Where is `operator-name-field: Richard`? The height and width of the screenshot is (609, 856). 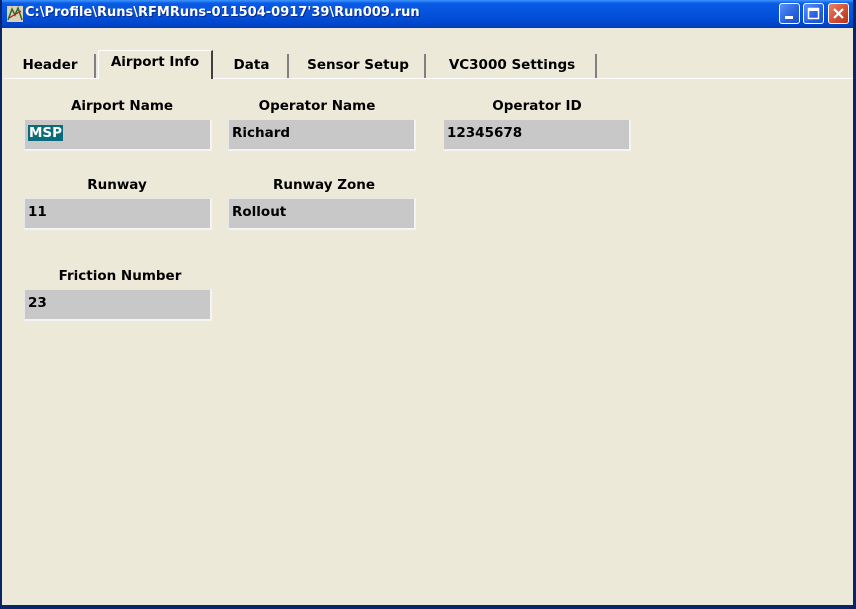
operator-name-field: Richard is located at coordinates (322, 135).